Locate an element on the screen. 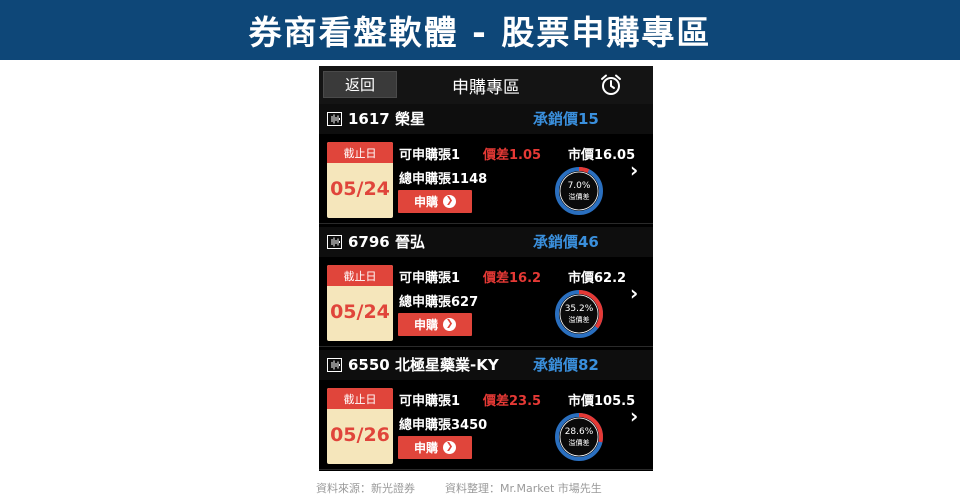 The height and width of the screenshot is (502, 960). premium-percent: 28.6% is located at coordinates (579, 432).